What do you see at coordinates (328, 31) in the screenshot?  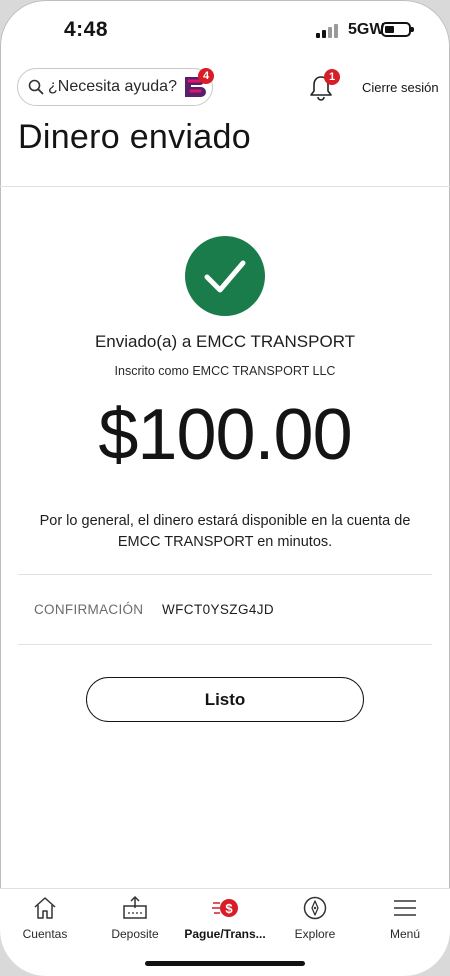 I see `signal-icon` at bounding box center [328, 31].